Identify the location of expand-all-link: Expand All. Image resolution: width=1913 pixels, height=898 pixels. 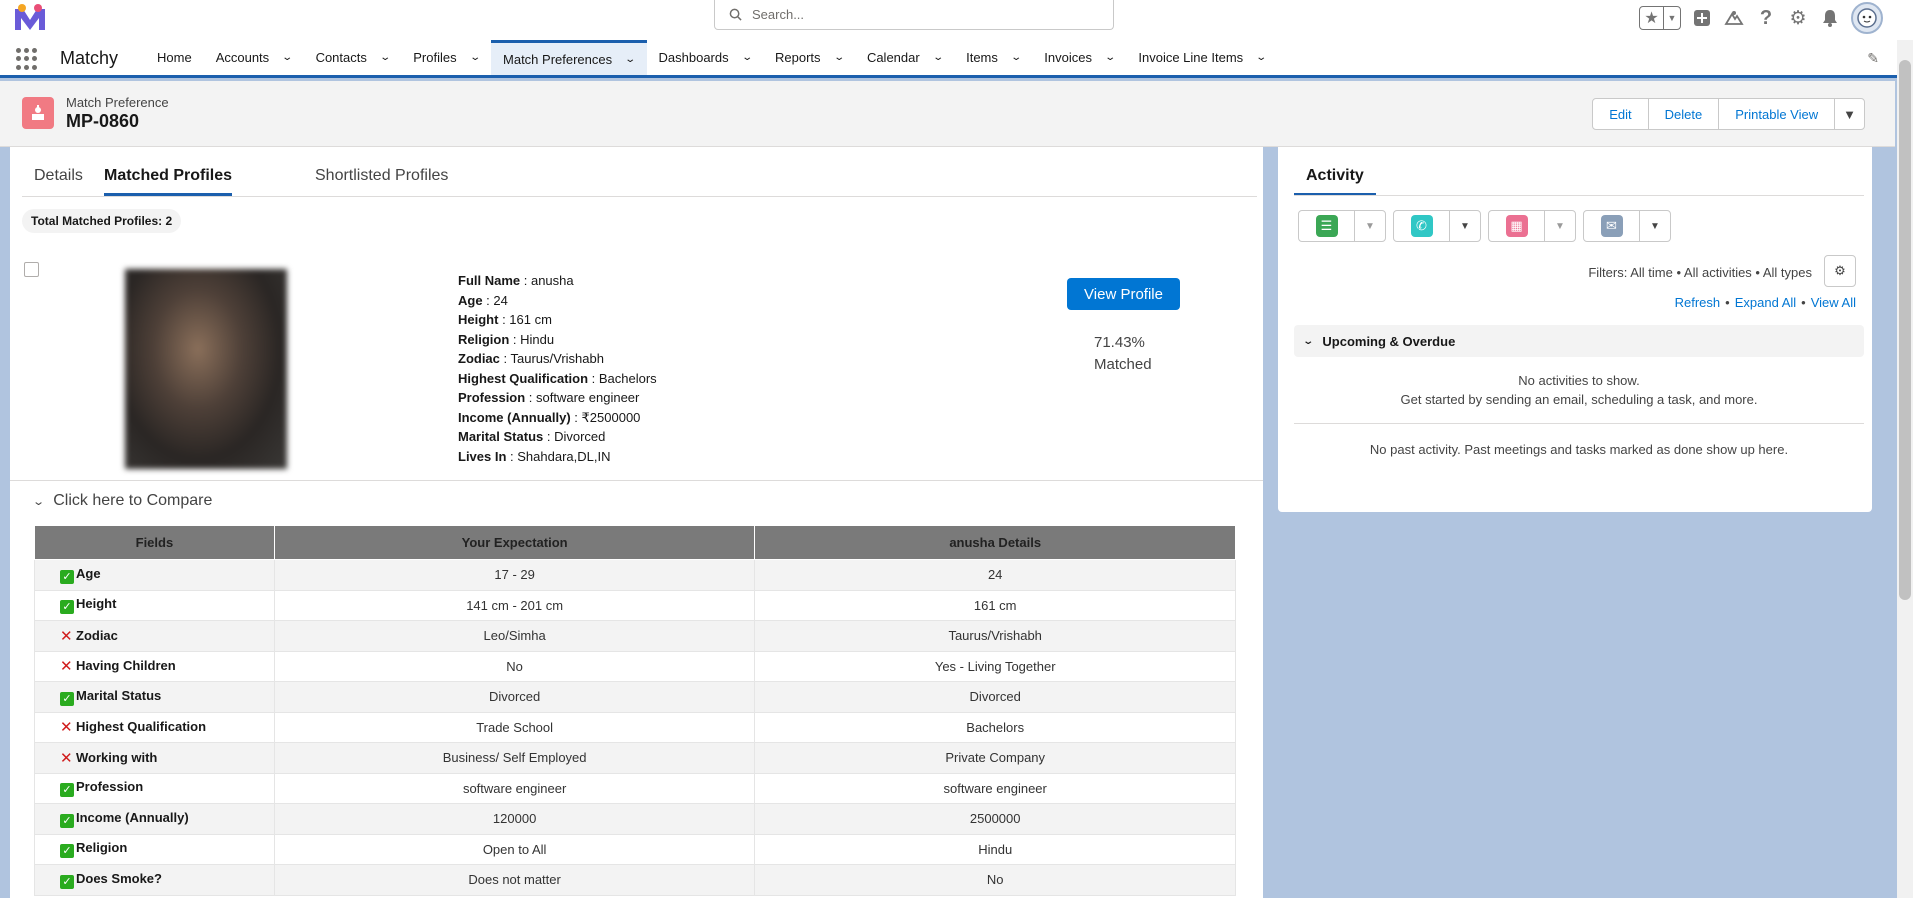
(1765, 302).